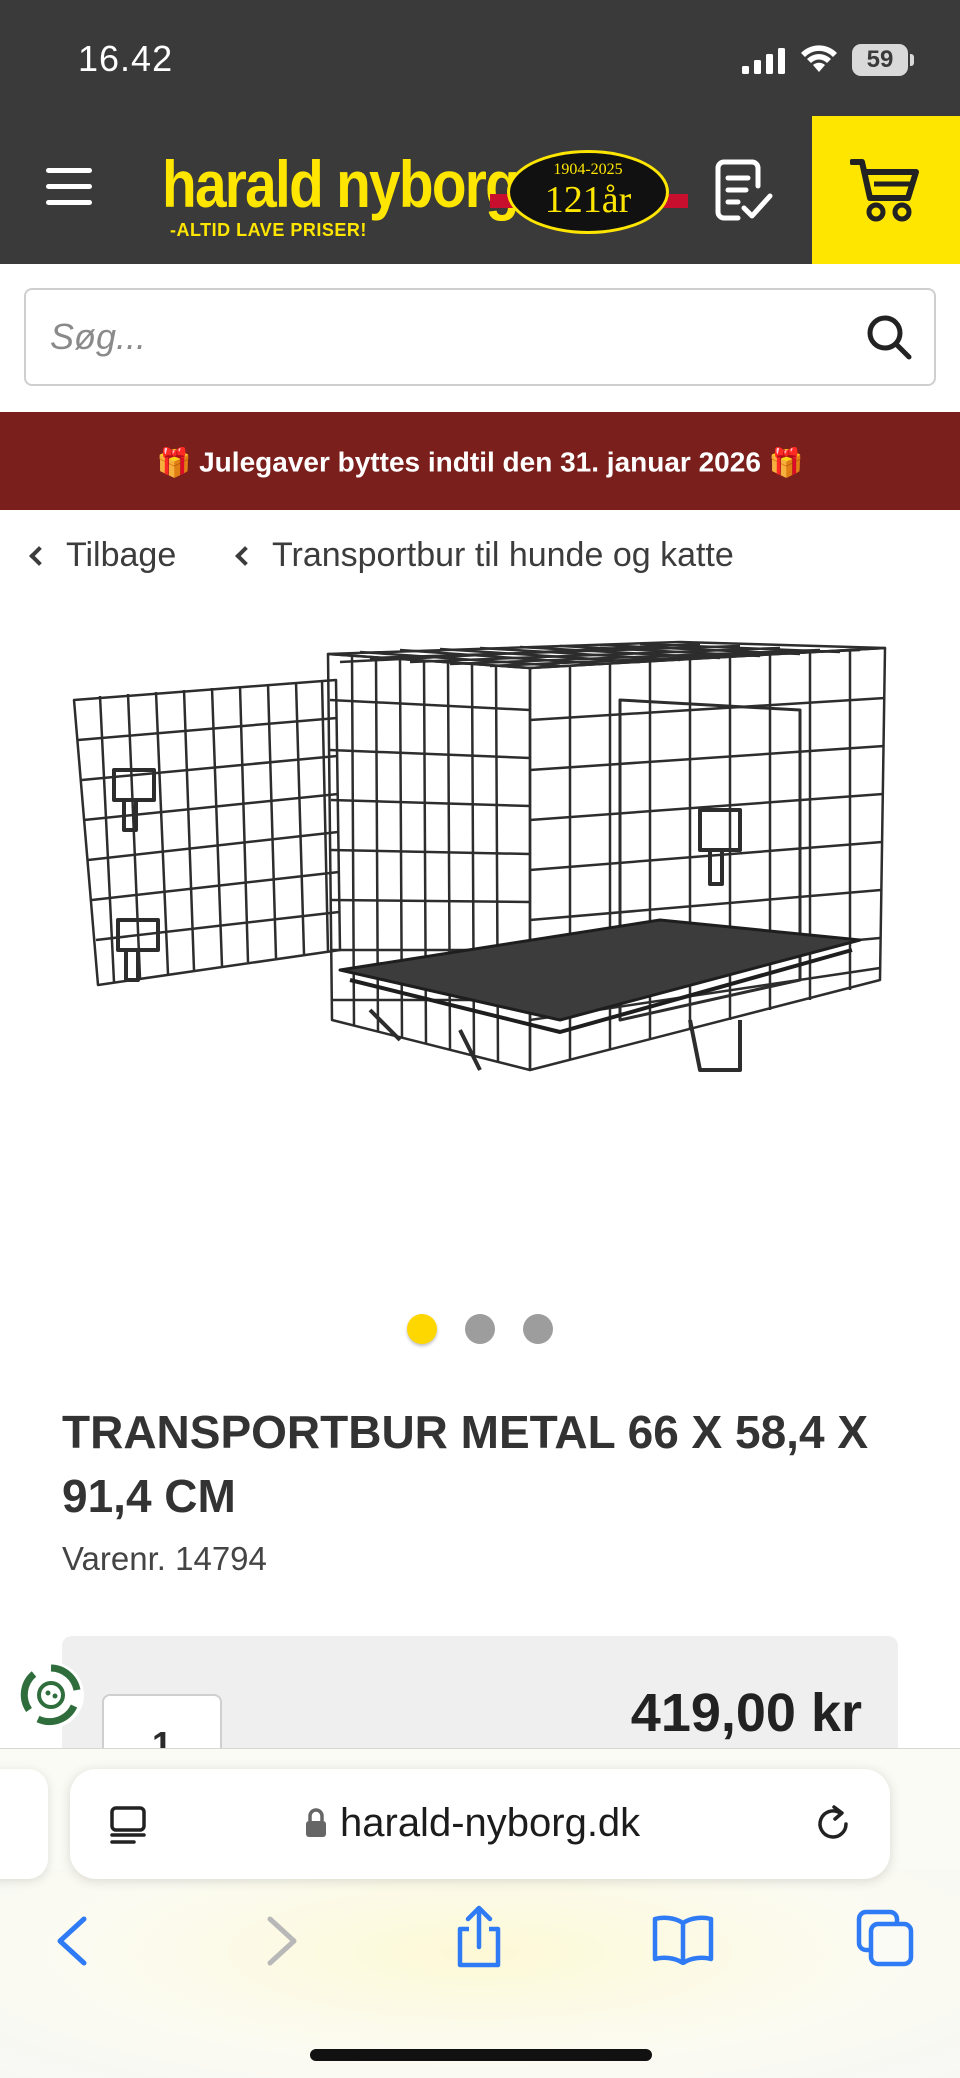 Image resolution: width=960 pixels, height=2078 pixels. I want to click on logo-slogan: -ALTID LAVE PRISER!, so click(268, 230).